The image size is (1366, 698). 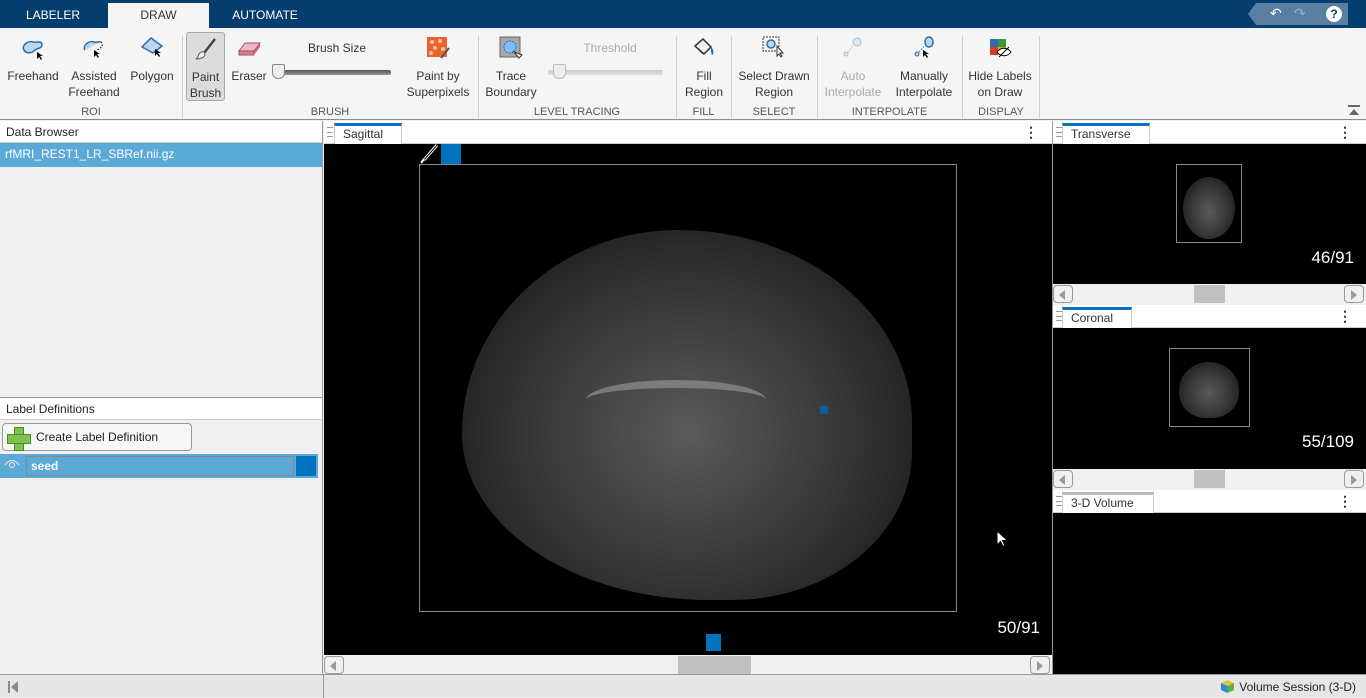 I want to click on seed-label-mark, so click(x=824, y=410).